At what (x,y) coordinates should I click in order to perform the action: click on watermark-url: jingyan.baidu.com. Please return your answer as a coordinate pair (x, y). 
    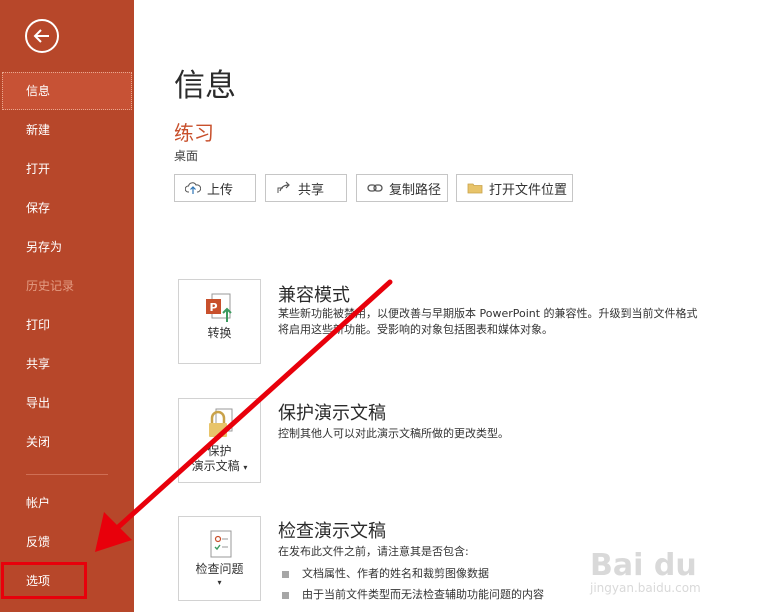
    Looking at the image, I should click on (645, 588).